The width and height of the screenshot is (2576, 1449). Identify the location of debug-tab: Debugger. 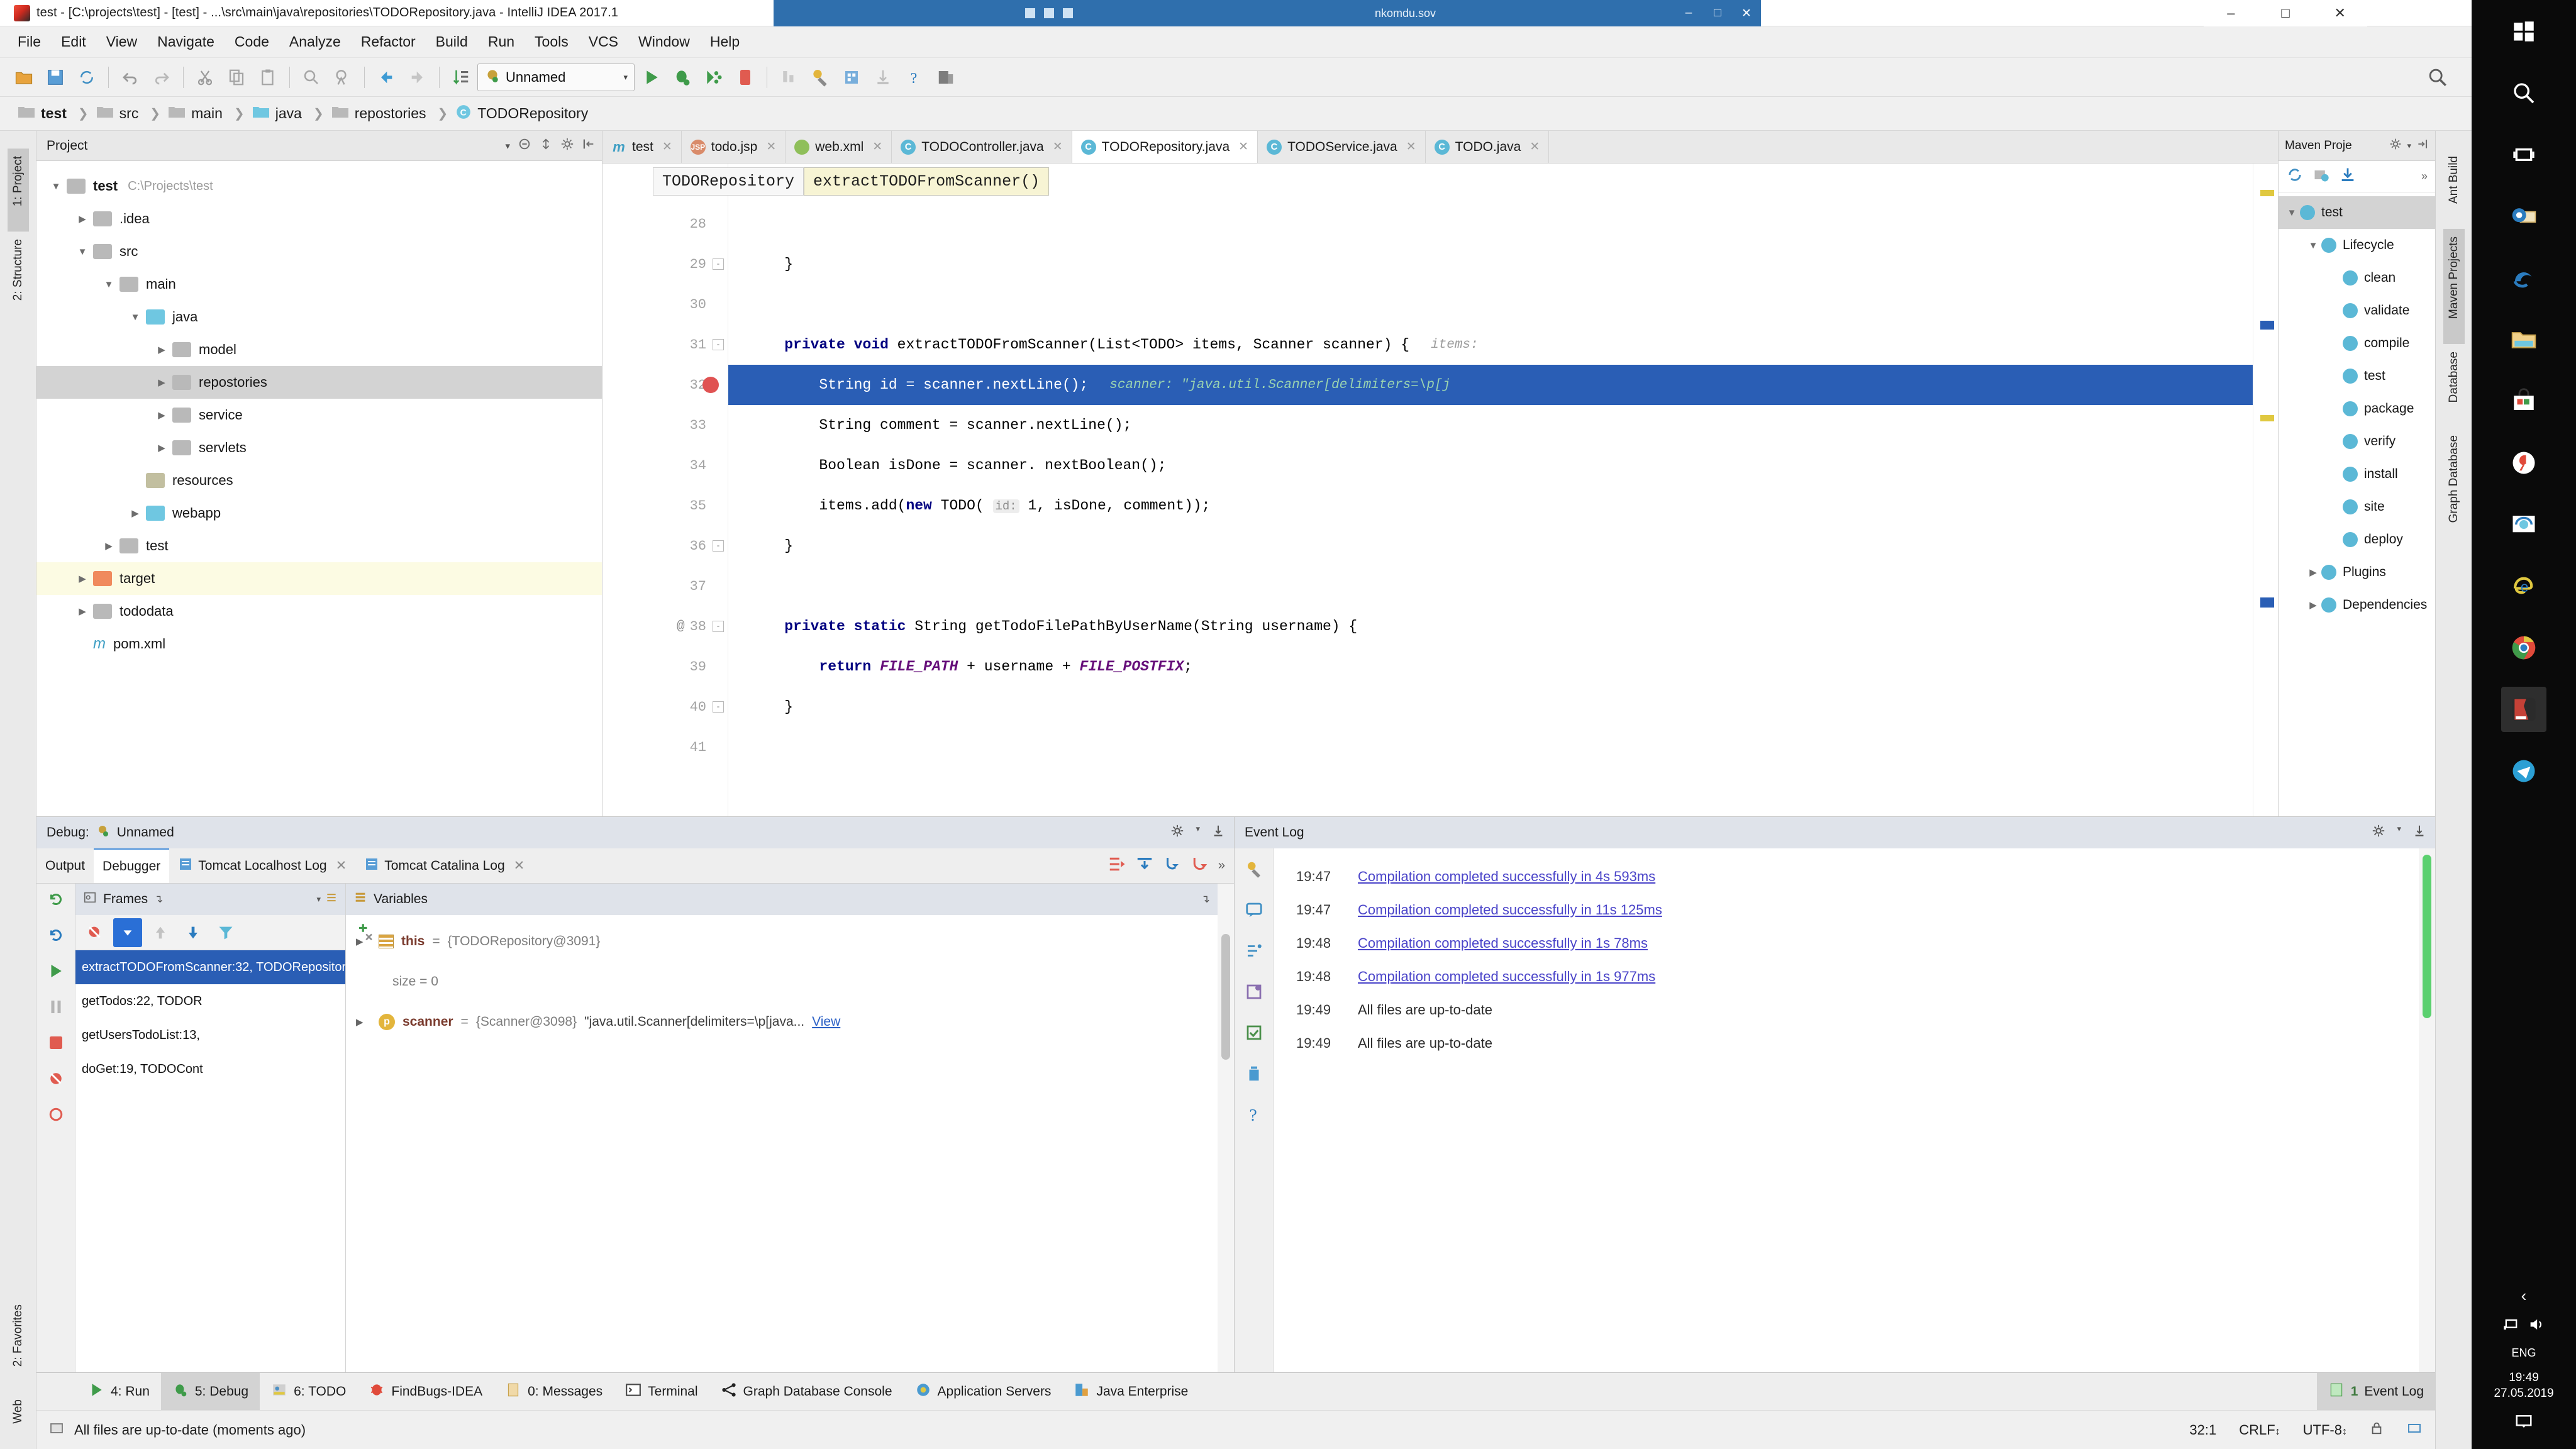
(132, 865).